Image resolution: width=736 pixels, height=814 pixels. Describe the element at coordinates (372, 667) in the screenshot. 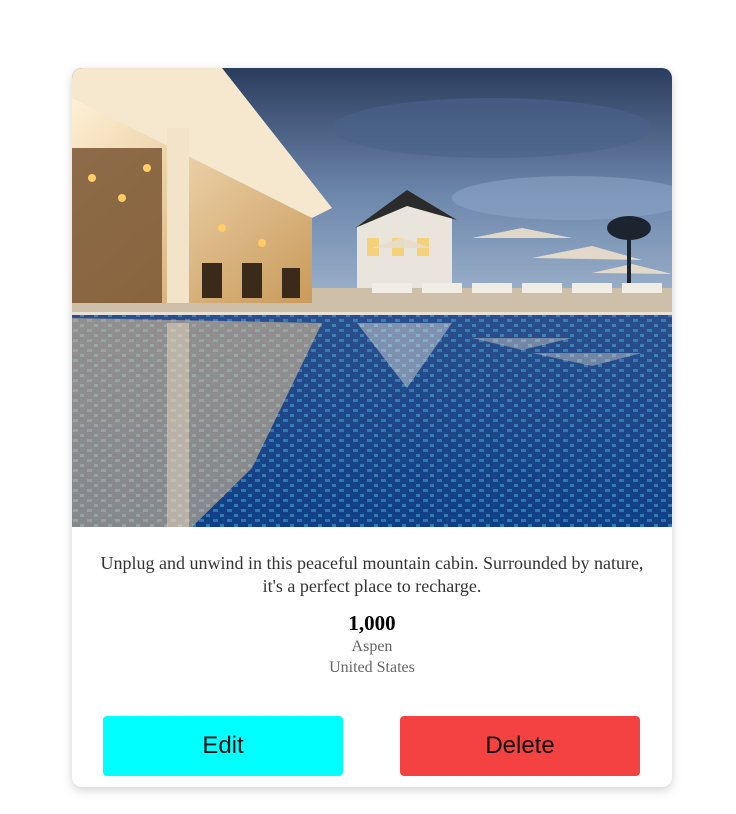

I see `listing-country: United States` at that location.